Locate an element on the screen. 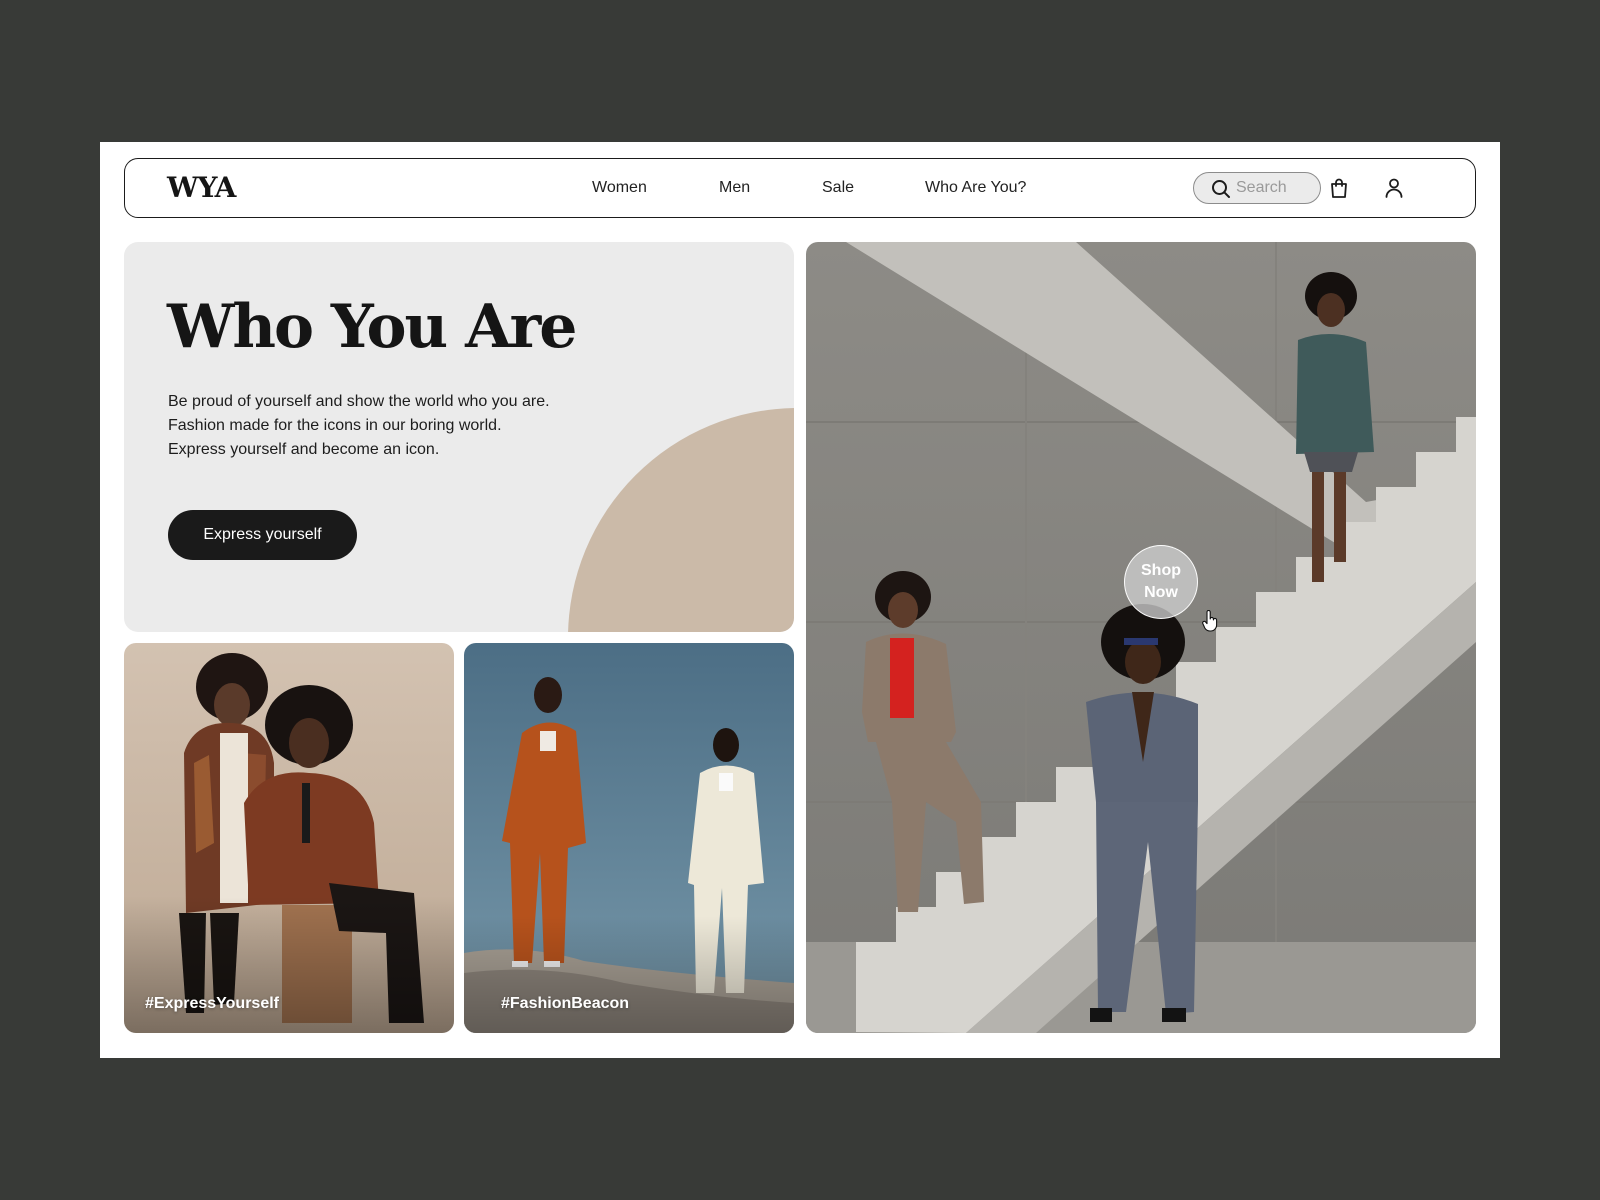 The width and height of the screenshot is (1600, 1200). search-input is located at coordinates (1276, 188).